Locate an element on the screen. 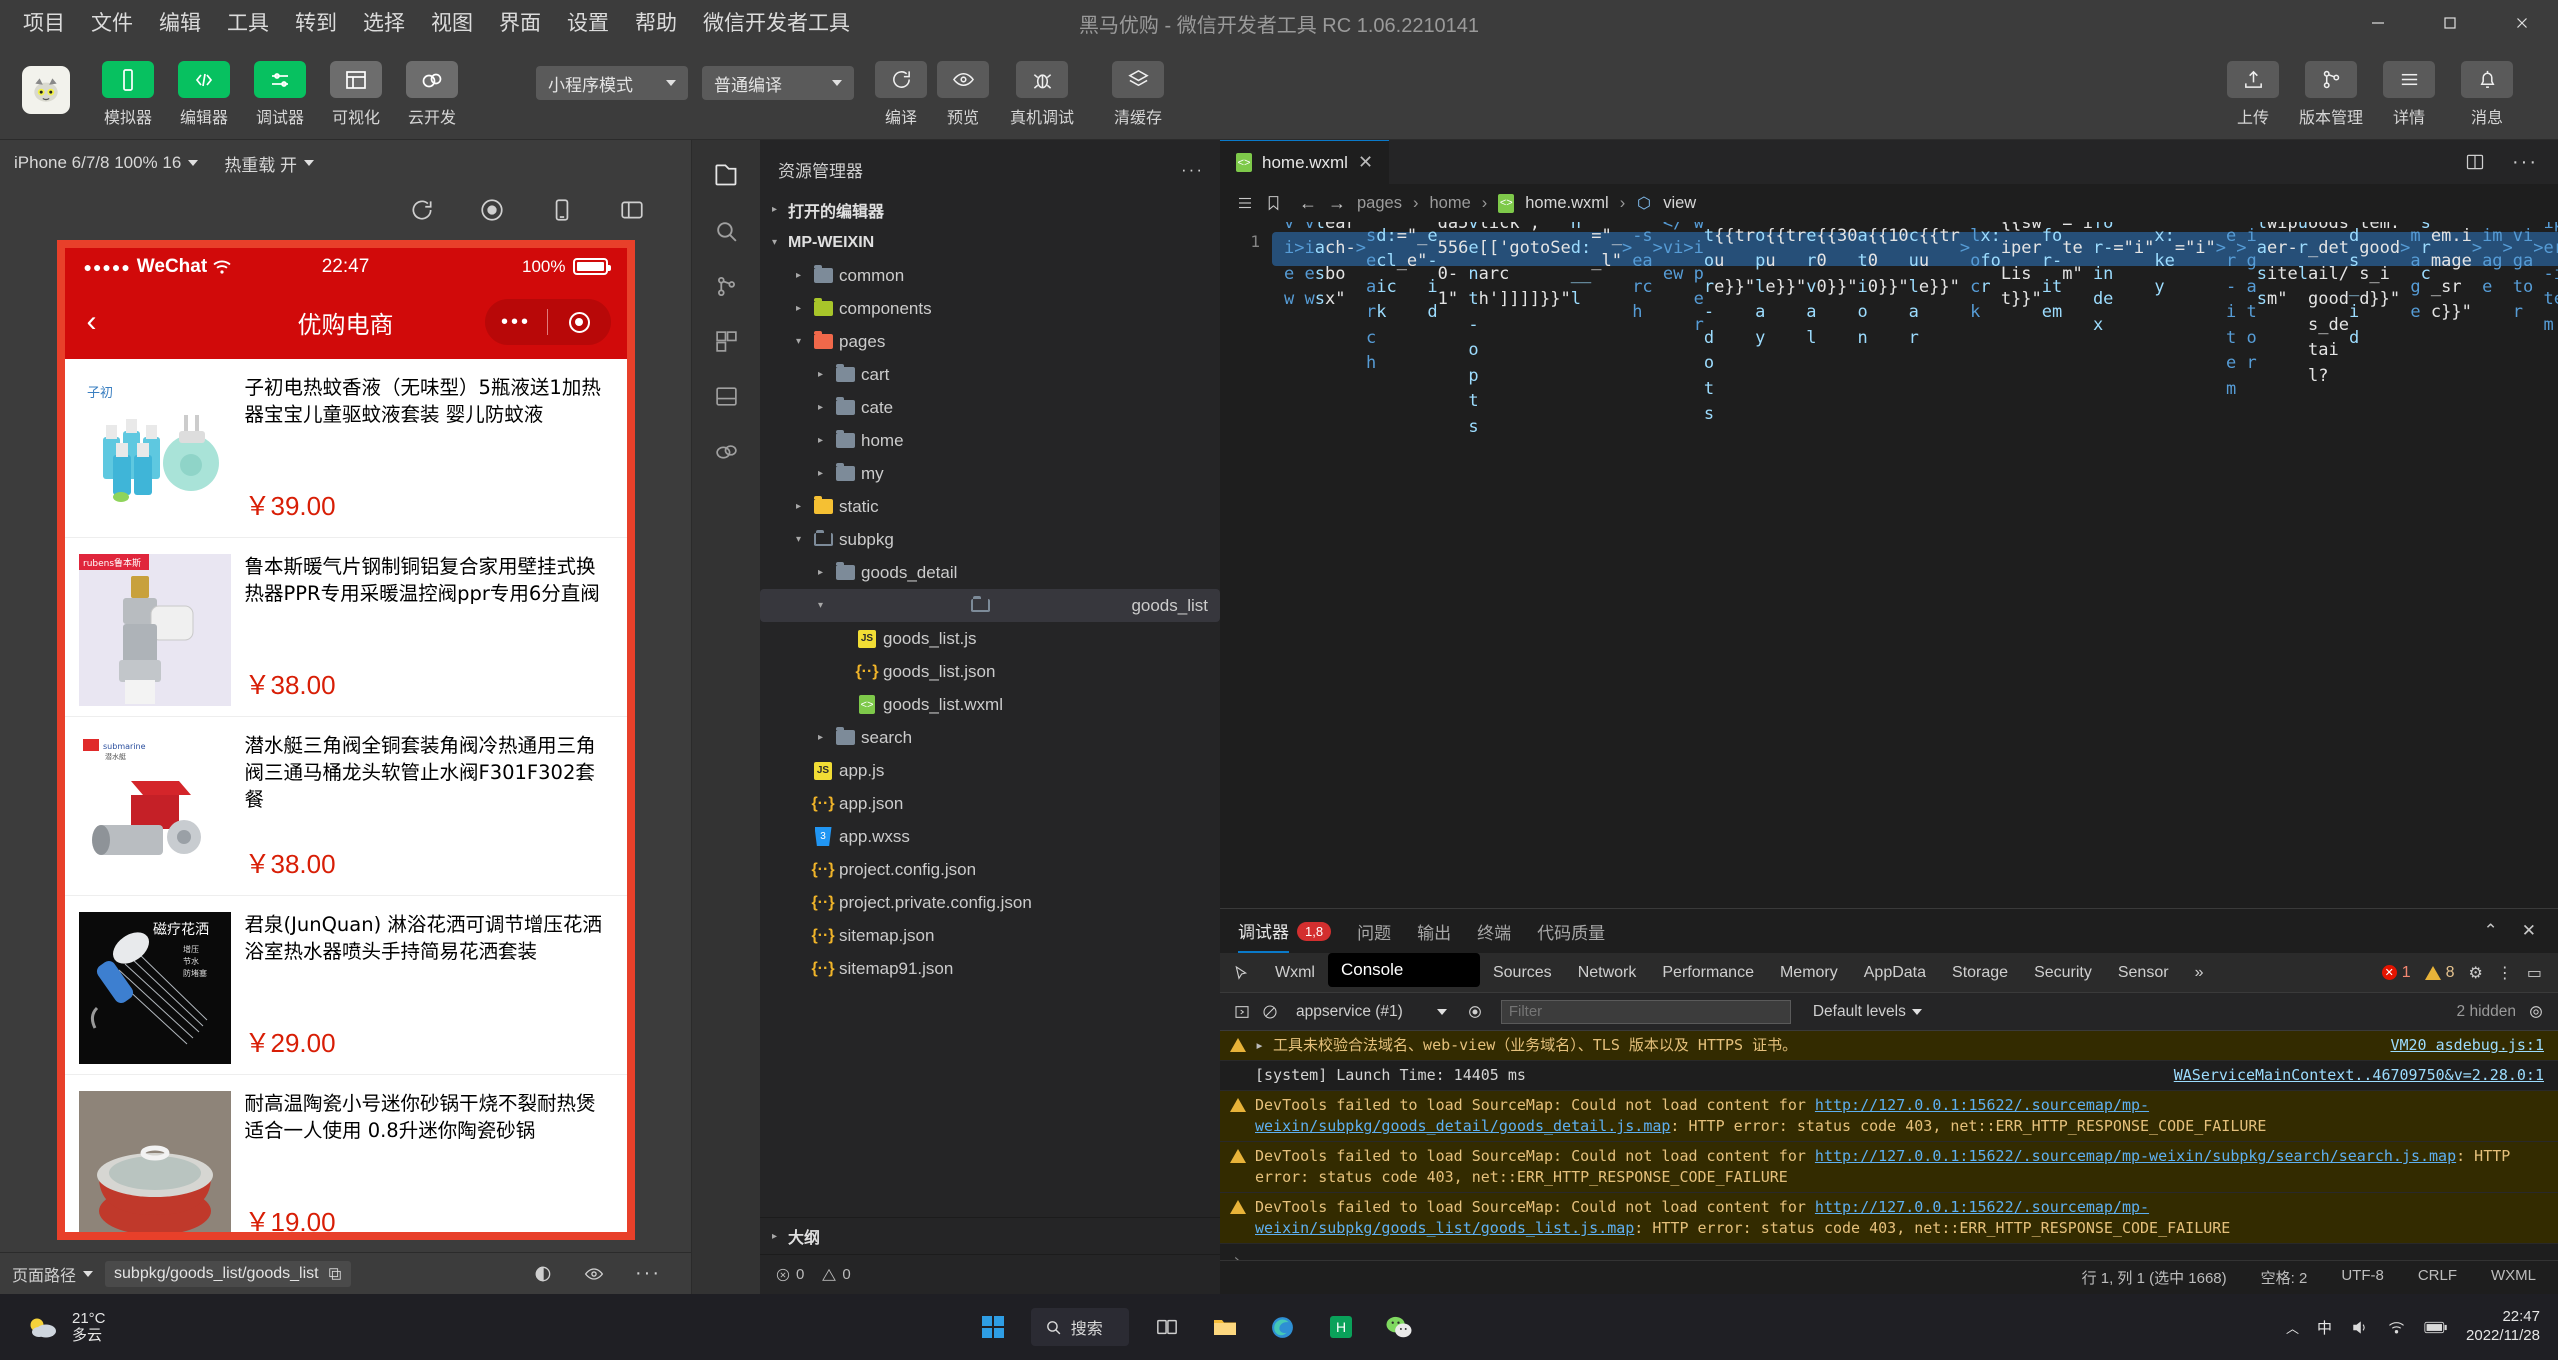  copy-icon is located at coordinates (335, 1274).